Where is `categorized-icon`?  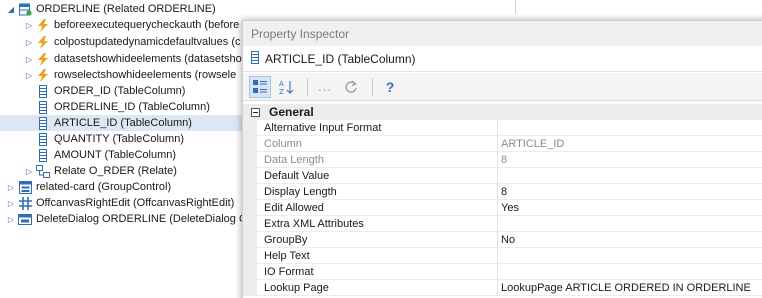 categorized-icon is located at coordinates (260, 86).